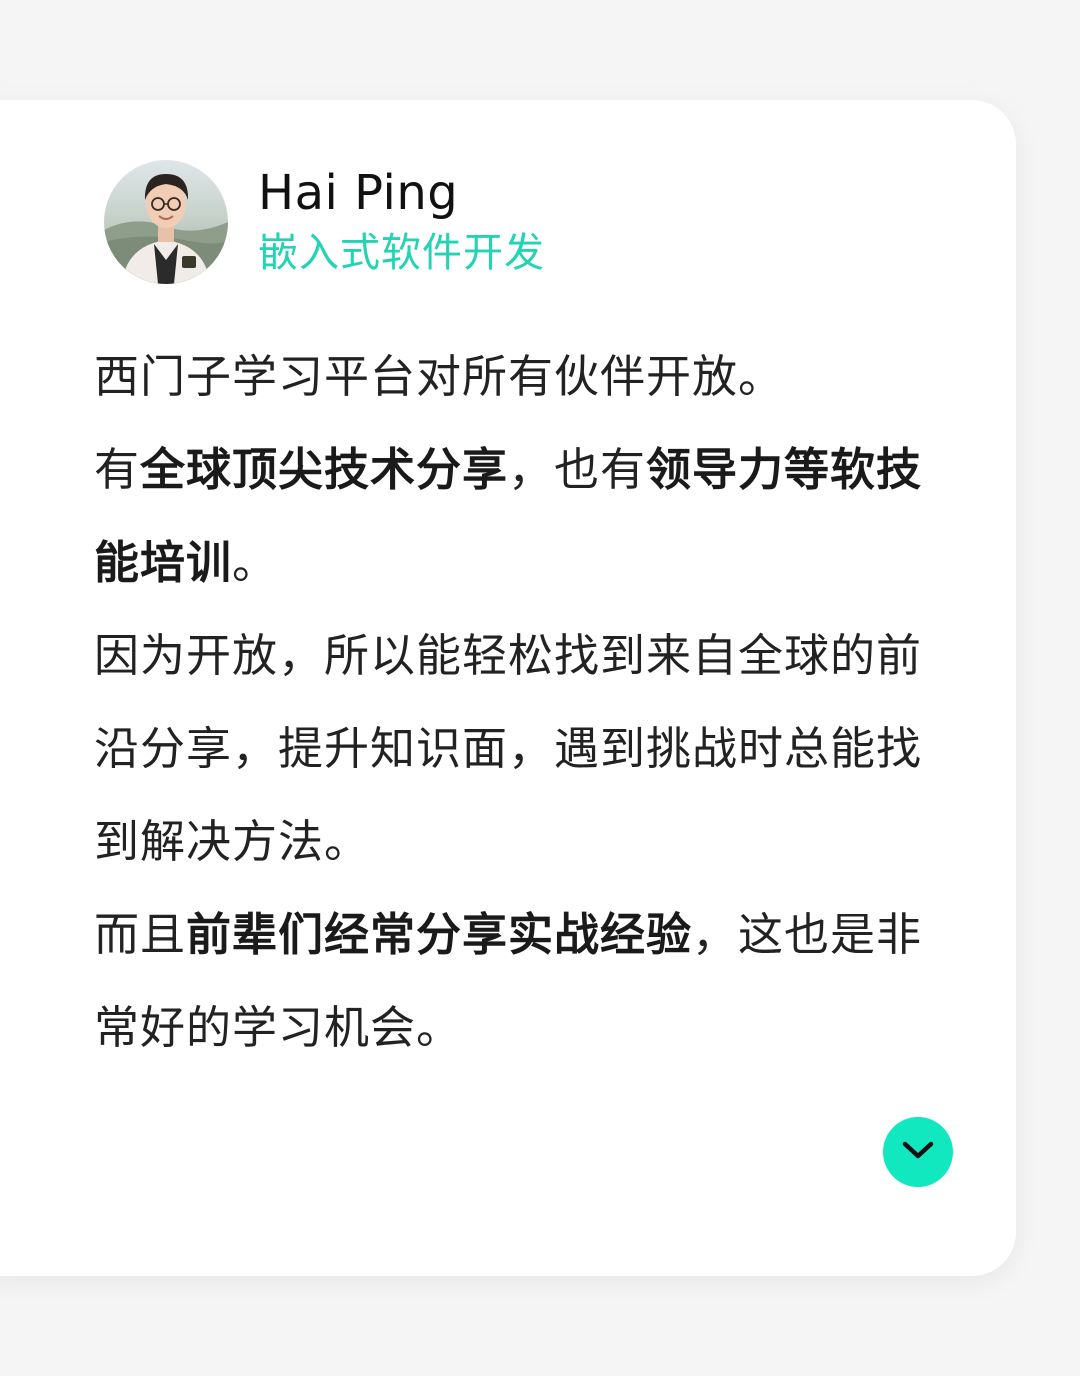 Image resolution: width=1080 pixels, height=1376 pixels. I want to click on text-segment: 而且, so click(140, 934).